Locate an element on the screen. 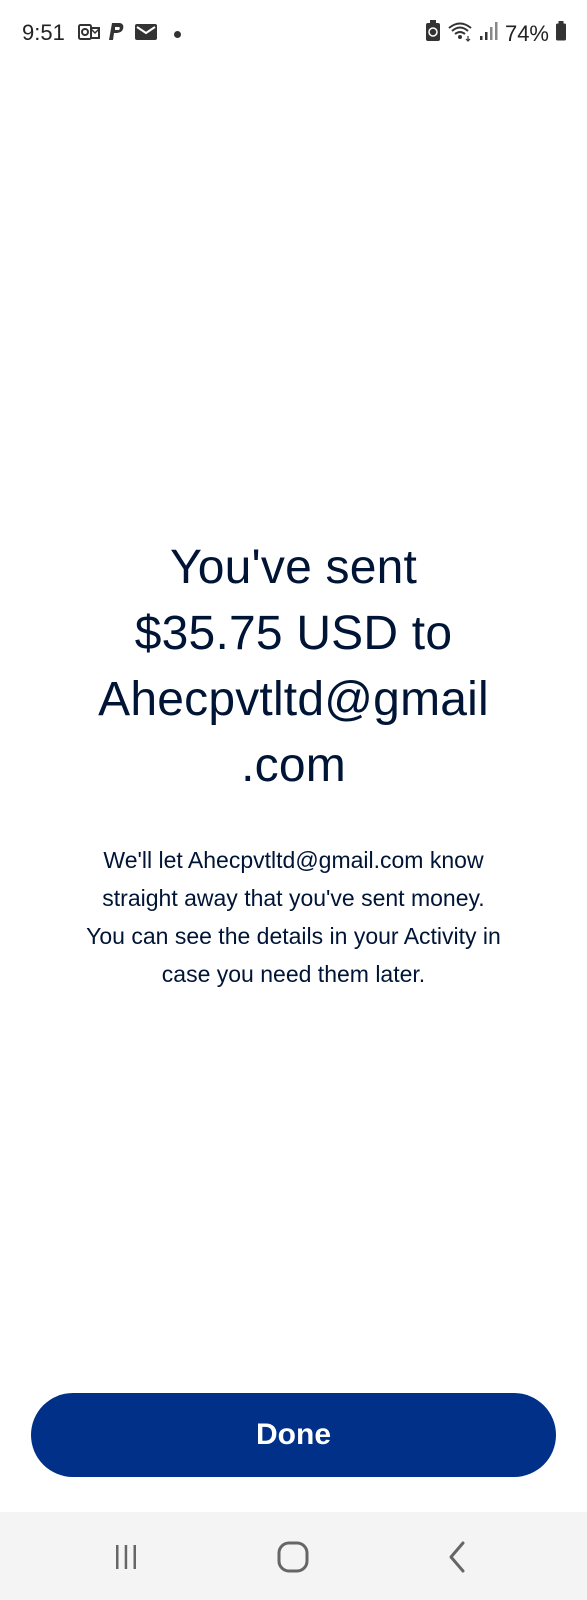  message-line: straight away that you've sent money. is located at coordinates (293, 898).